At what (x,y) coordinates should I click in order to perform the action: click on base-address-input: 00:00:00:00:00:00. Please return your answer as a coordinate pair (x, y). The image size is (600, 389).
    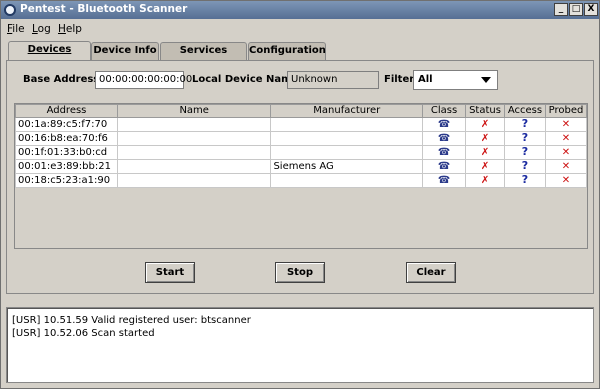
    Looking at the image, I should click on (143, 80).